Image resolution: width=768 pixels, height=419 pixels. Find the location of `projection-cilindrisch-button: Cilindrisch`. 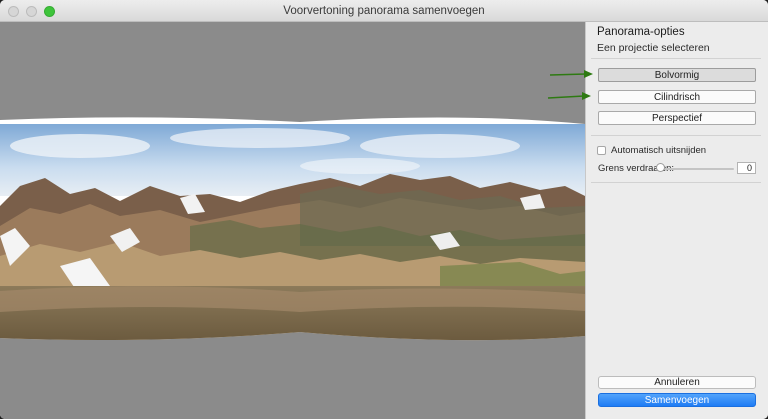

projection-cilindrisch-button: Cilindrisch is located at coordinates (677, 97).